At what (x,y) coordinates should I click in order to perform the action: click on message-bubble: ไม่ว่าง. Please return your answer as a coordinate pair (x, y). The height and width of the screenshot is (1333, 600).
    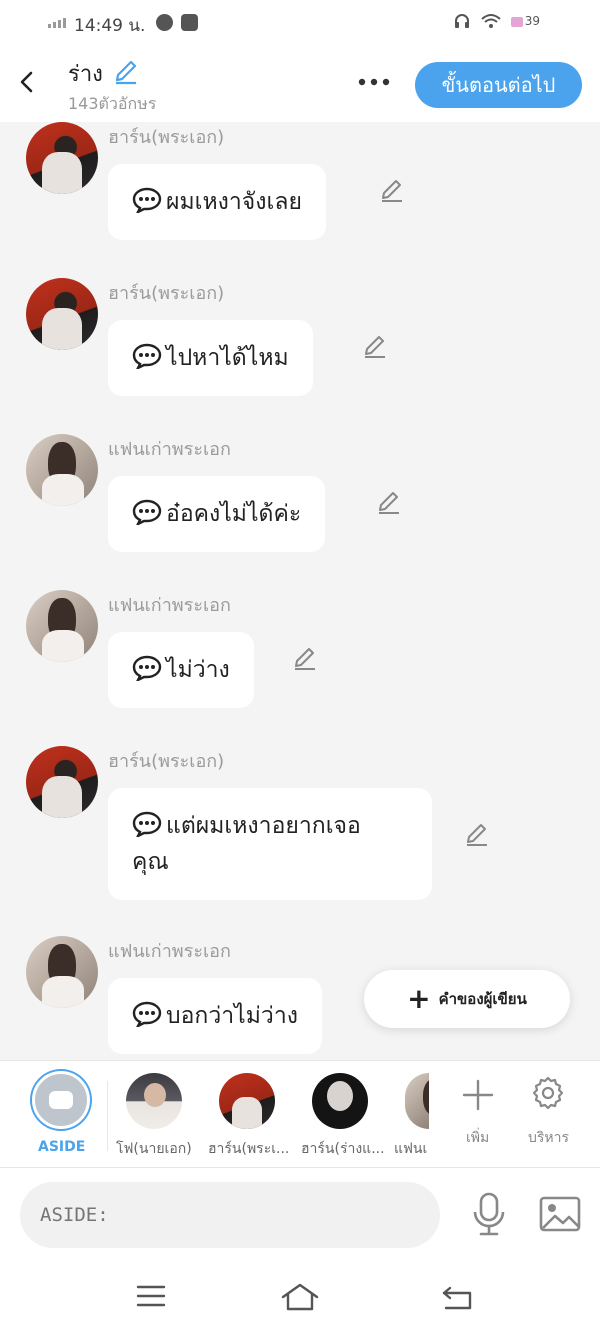
    Looking at the image, I should click on (181, 670).